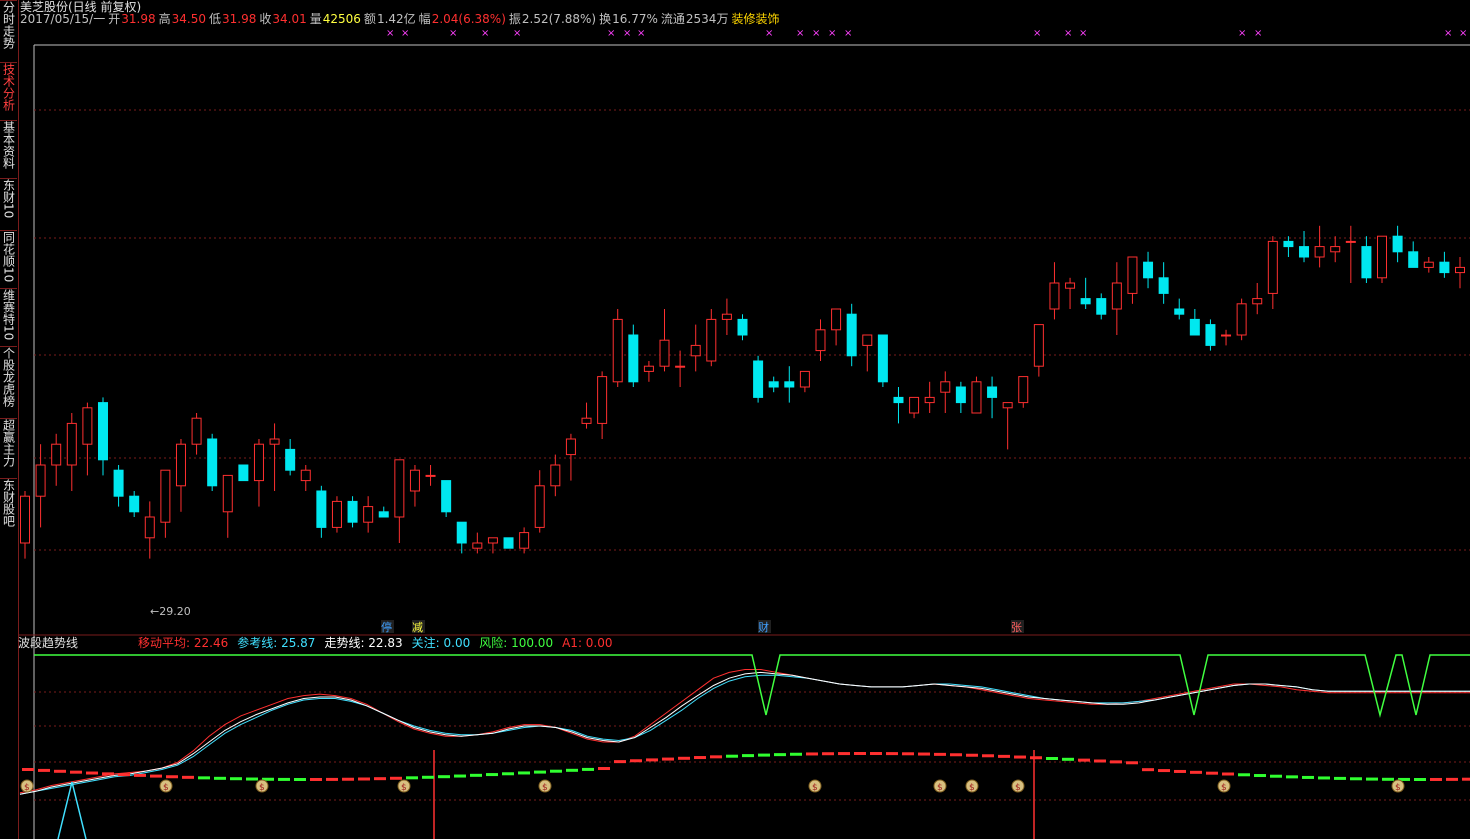 Image resolution: width=1470 pixels, height=839 pixels. What do you see at coordinates (605, 19) in the screenshot?
I see `turnover-label: 换` at bounding box center [605, 19].